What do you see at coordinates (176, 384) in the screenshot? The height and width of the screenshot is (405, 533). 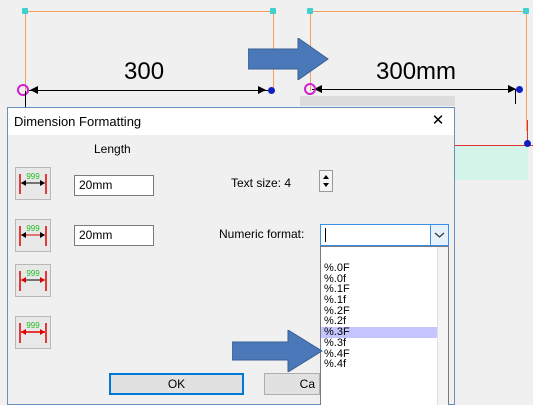 I see `ok-button: OK` at bounding box center [176, 384].